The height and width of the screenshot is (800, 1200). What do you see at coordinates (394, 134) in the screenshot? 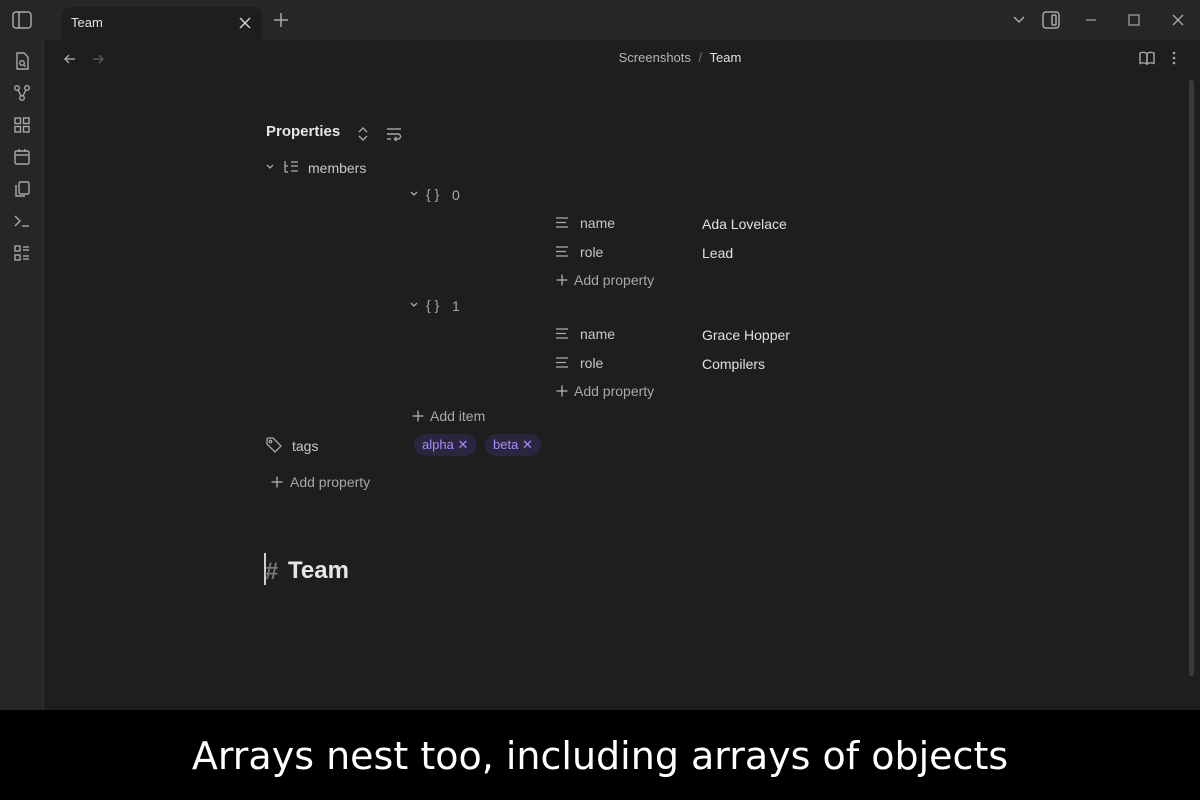
I see `wrap-text-icon` at bounding box center [394, 134].